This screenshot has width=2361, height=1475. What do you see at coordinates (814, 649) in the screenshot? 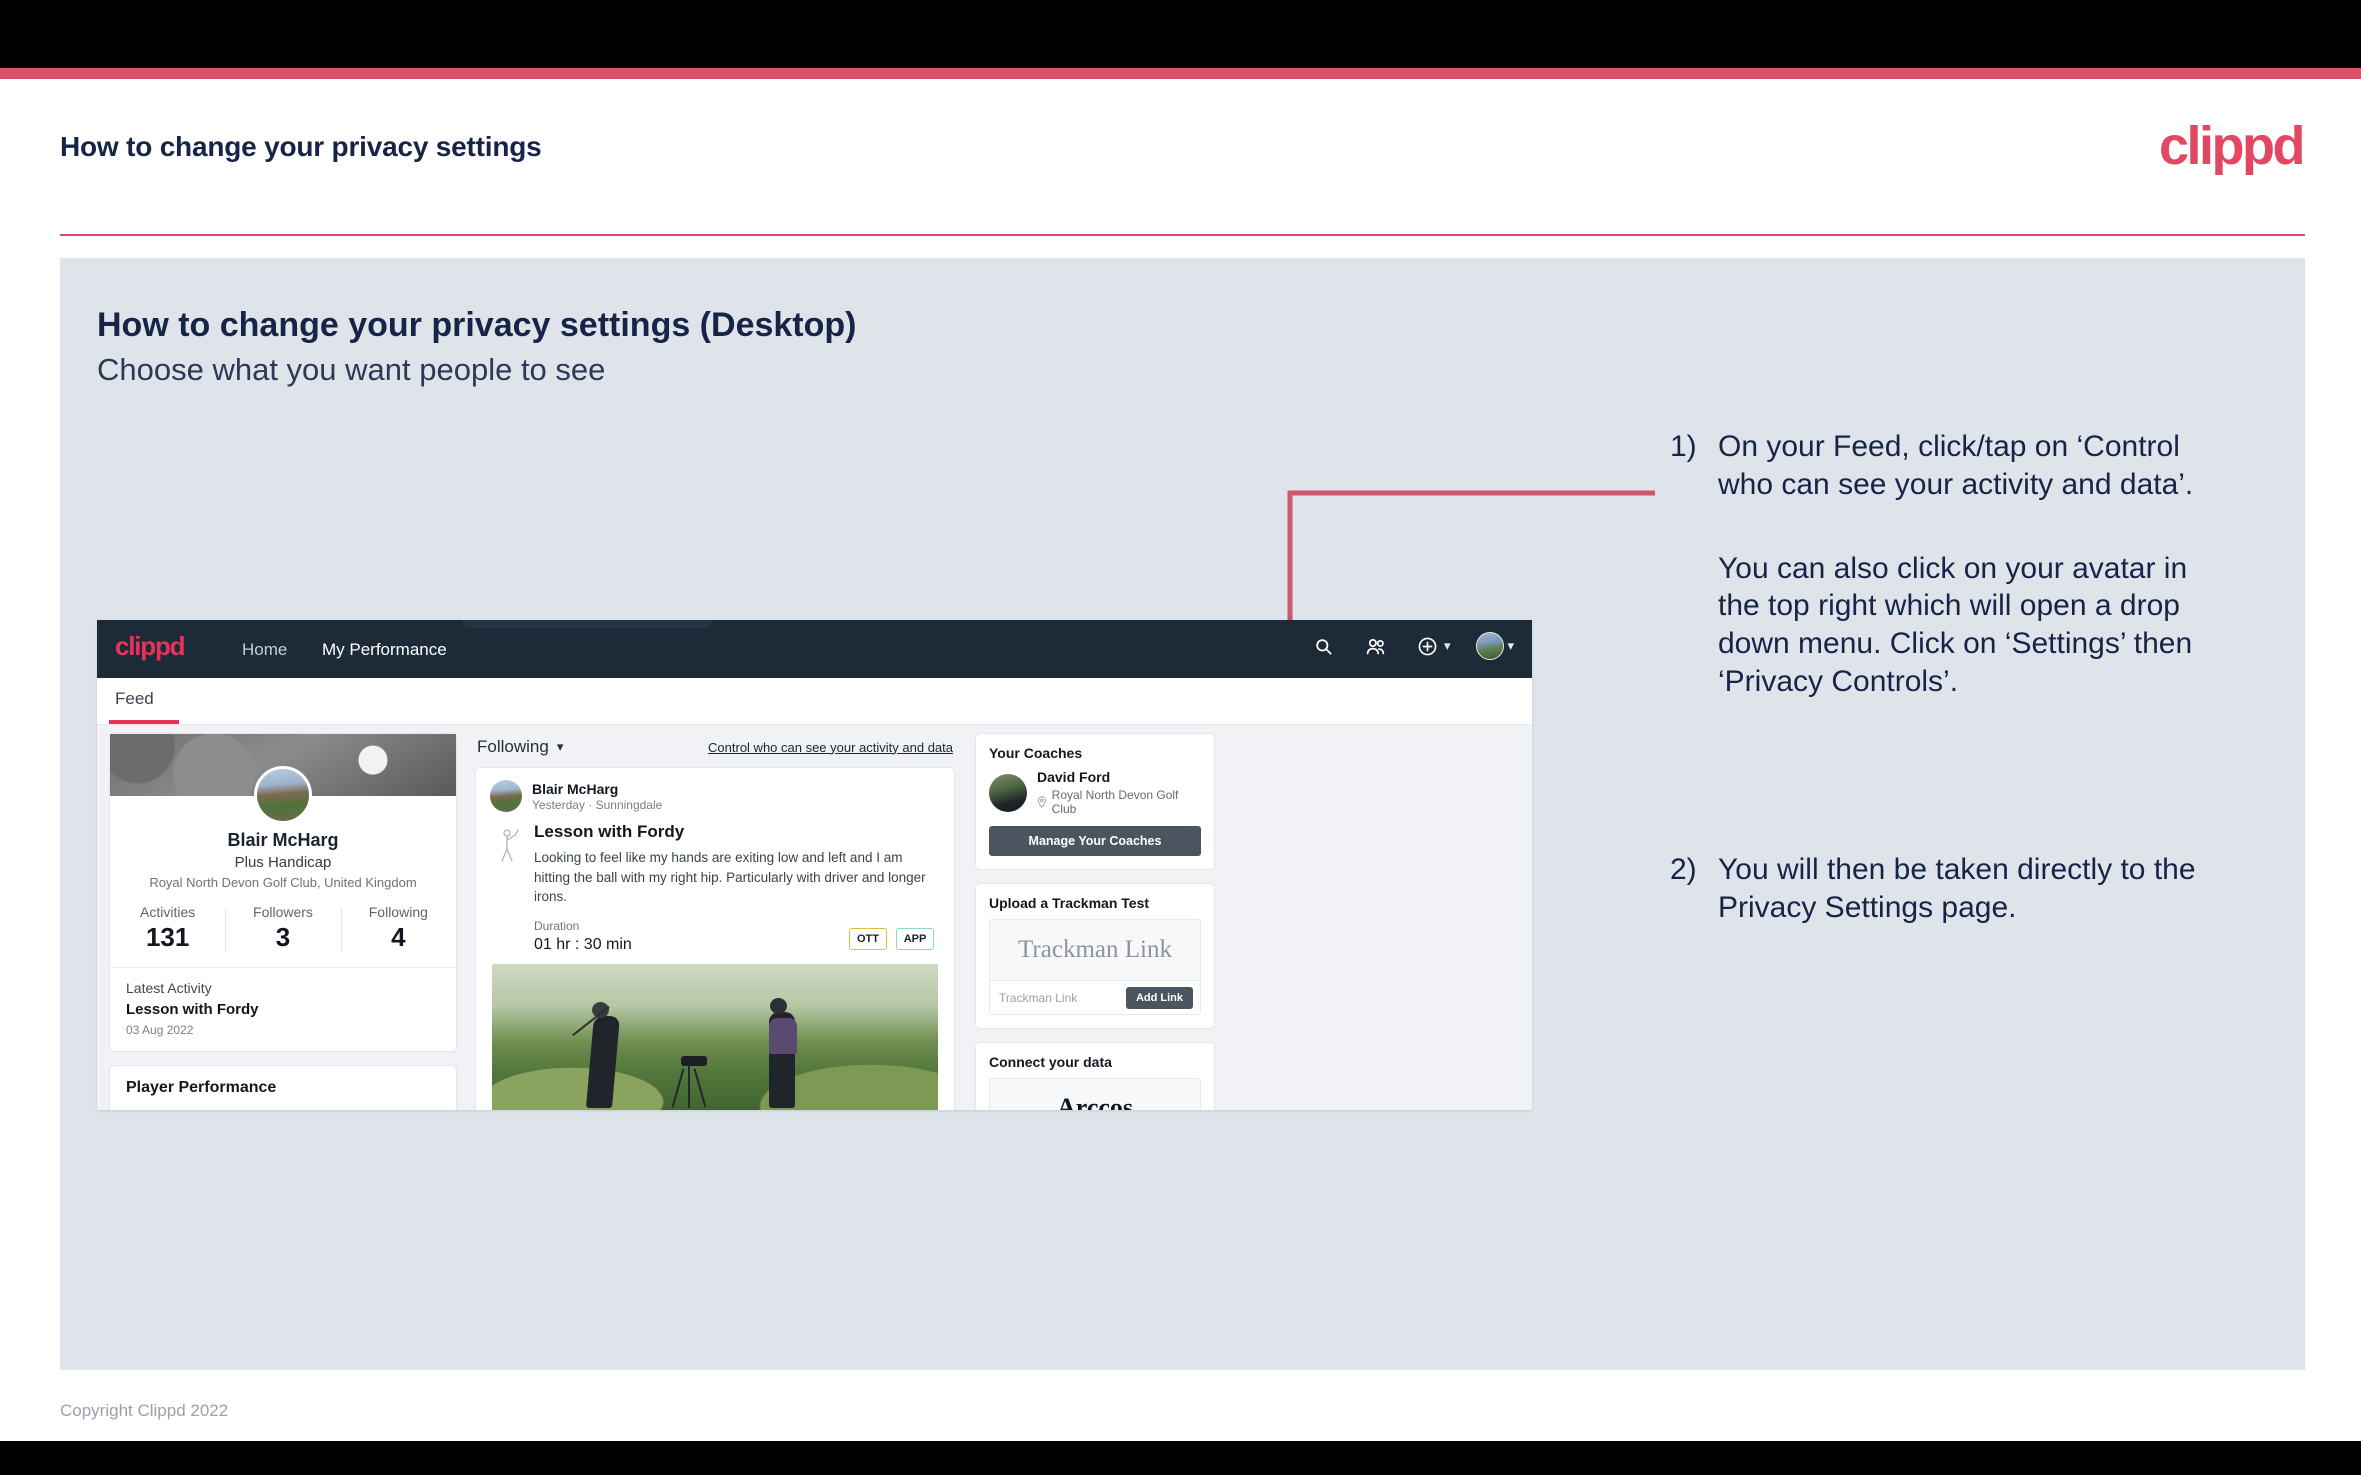
I see `app-navbar: clippd Home My Performance ▾ ▾` at bounding box center [814, 649].